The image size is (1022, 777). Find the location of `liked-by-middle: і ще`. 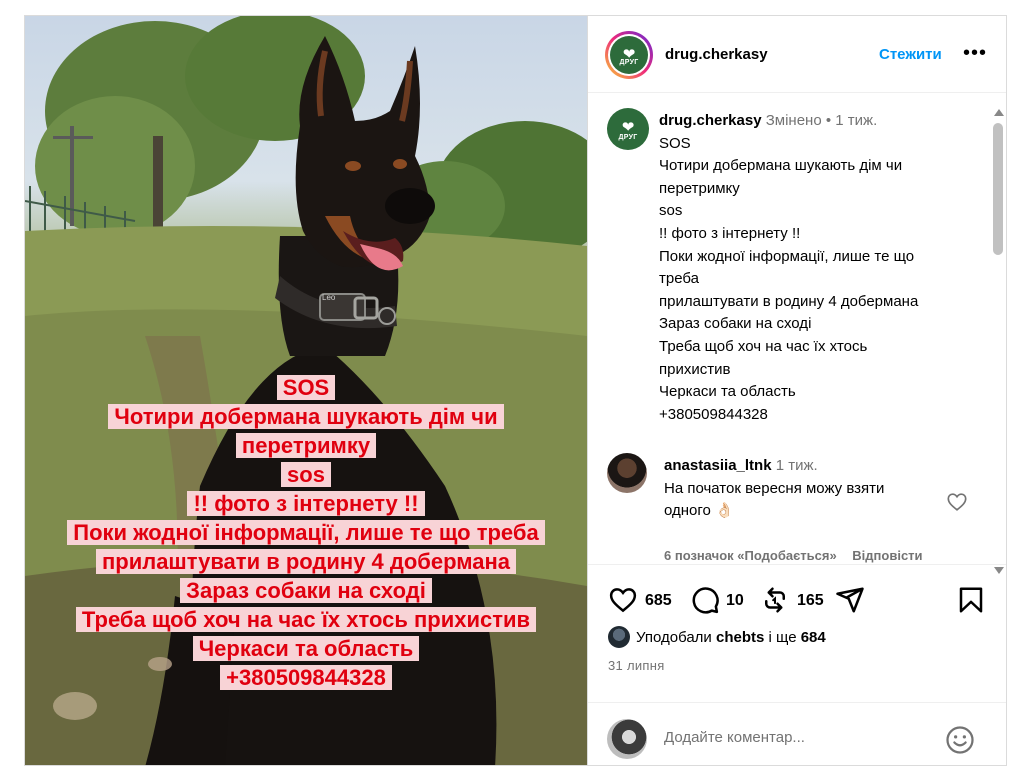

liked-by-middle: і ще is located at coordinates (782, 637).